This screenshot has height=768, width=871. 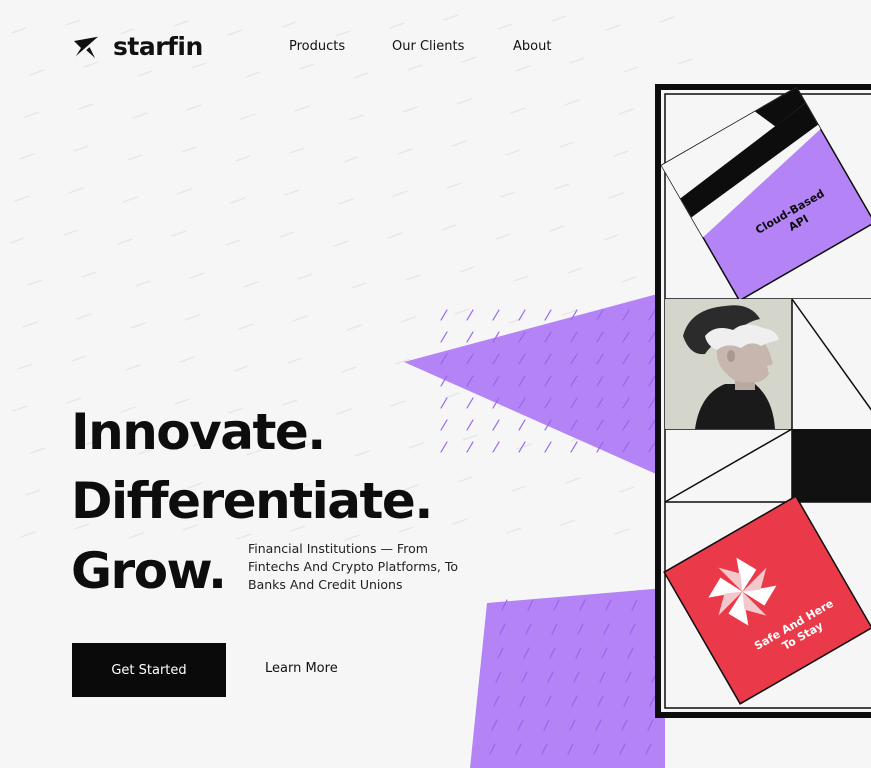 I want to click on get-started-button: Get Started, so click(x=149, y=670).